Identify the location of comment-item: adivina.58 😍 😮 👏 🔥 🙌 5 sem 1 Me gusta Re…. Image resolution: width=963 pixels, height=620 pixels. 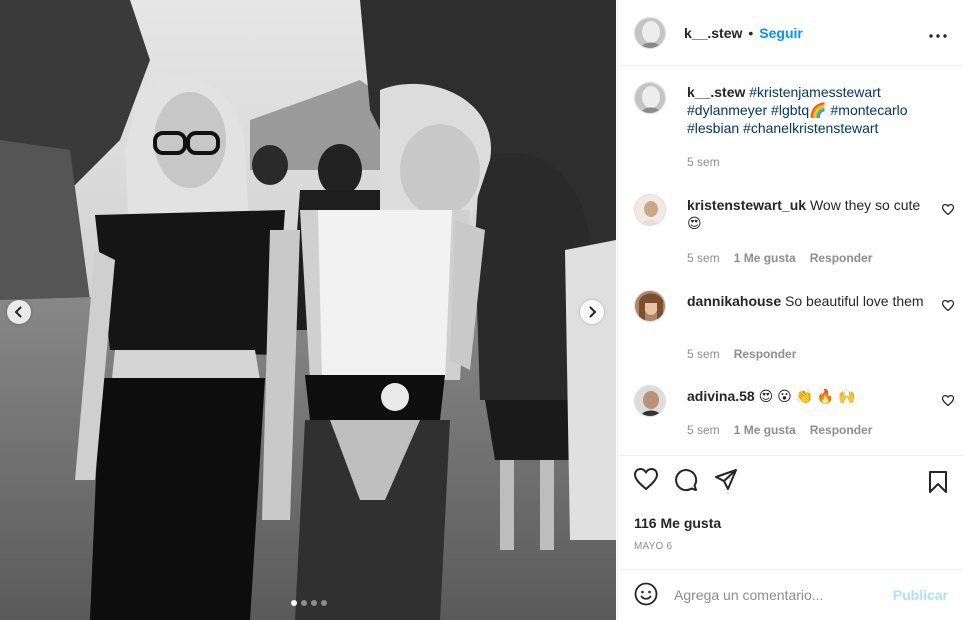
(794, 420).